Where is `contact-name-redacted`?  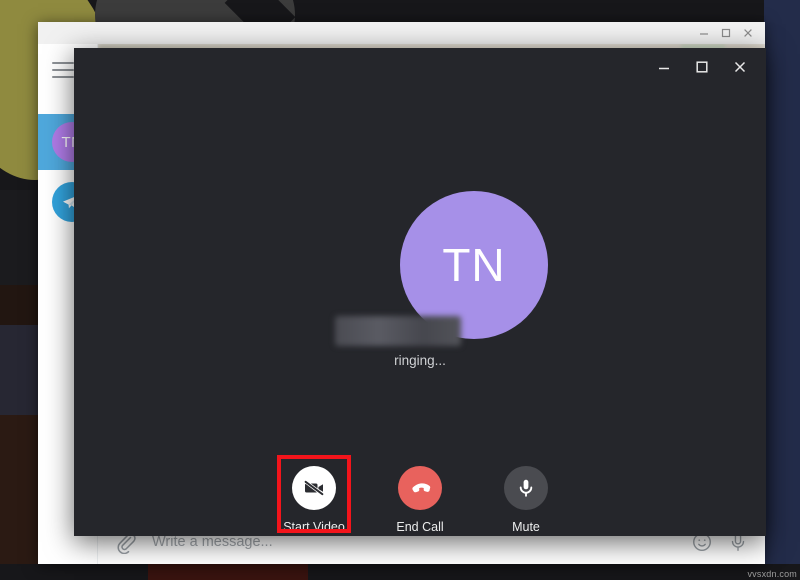
contact-name-redacted is located at coordinates (398, 331).